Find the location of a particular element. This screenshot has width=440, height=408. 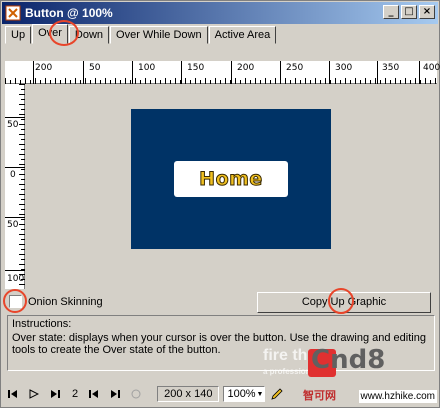

watermark-url: www.hzhike.com is located at coordinates (397, 396).